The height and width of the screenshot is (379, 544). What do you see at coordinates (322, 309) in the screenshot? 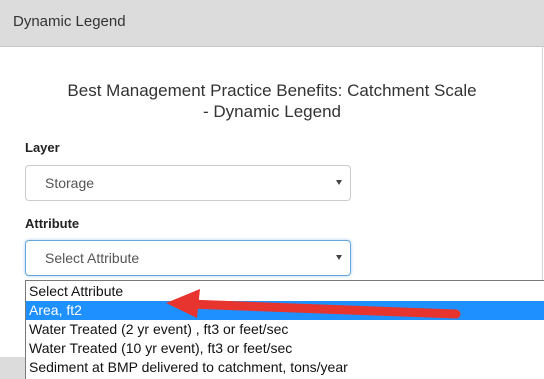
I see `annotation-arrow-shaft` at bounding box center [322, 309].